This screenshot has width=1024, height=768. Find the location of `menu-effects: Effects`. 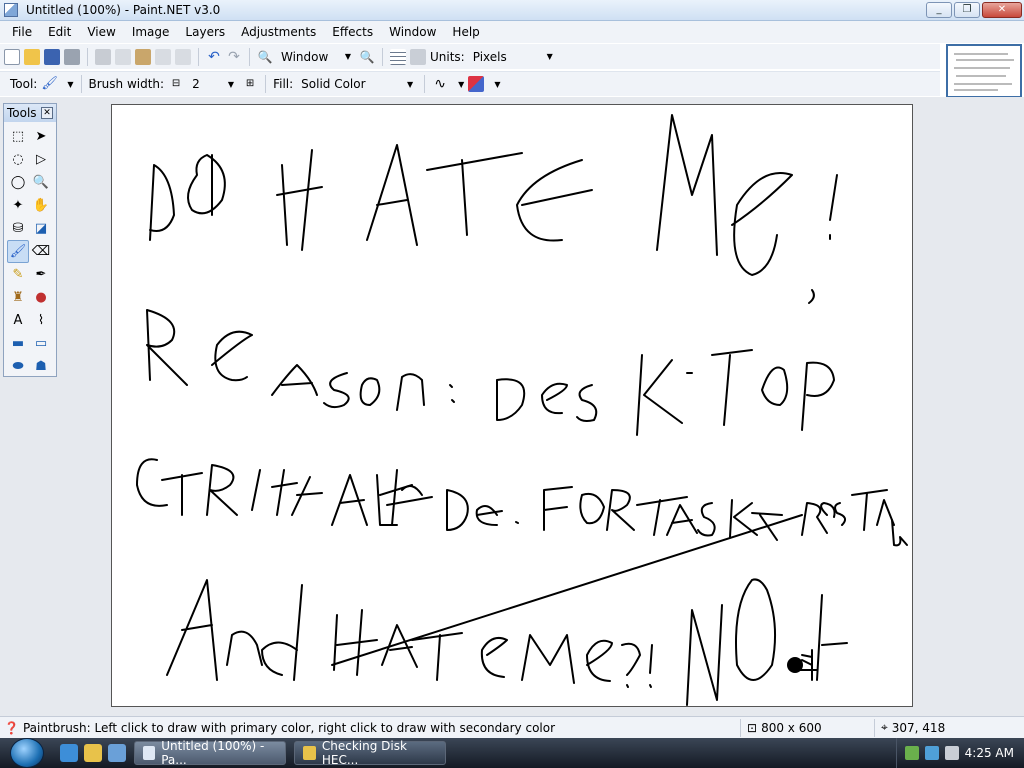

menu-effects: Effects is located at coordinates (352, 32).